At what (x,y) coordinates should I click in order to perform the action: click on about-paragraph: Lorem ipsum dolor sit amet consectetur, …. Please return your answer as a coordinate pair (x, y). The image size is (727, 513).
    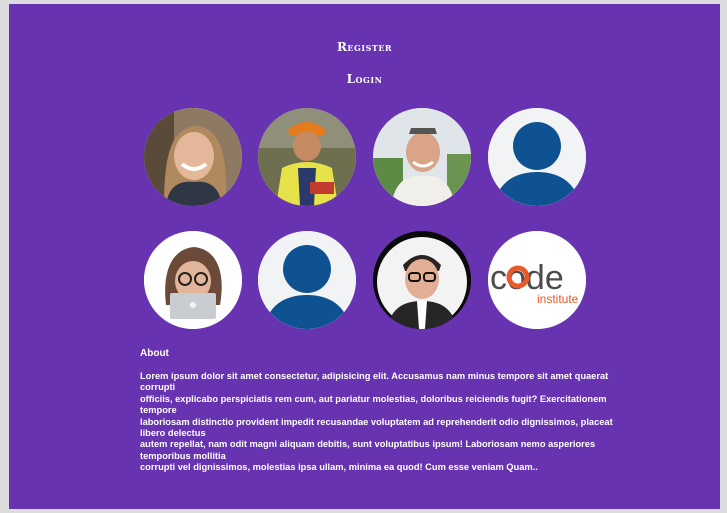
    Looking at the image, I should click on (385, 422).